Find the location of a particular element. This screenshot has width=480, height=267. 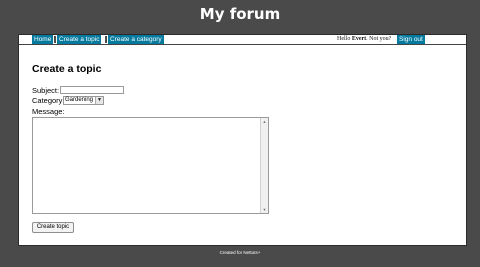

scroll-up-arrow-icon: ▲ is located at coordinates (264, 121).